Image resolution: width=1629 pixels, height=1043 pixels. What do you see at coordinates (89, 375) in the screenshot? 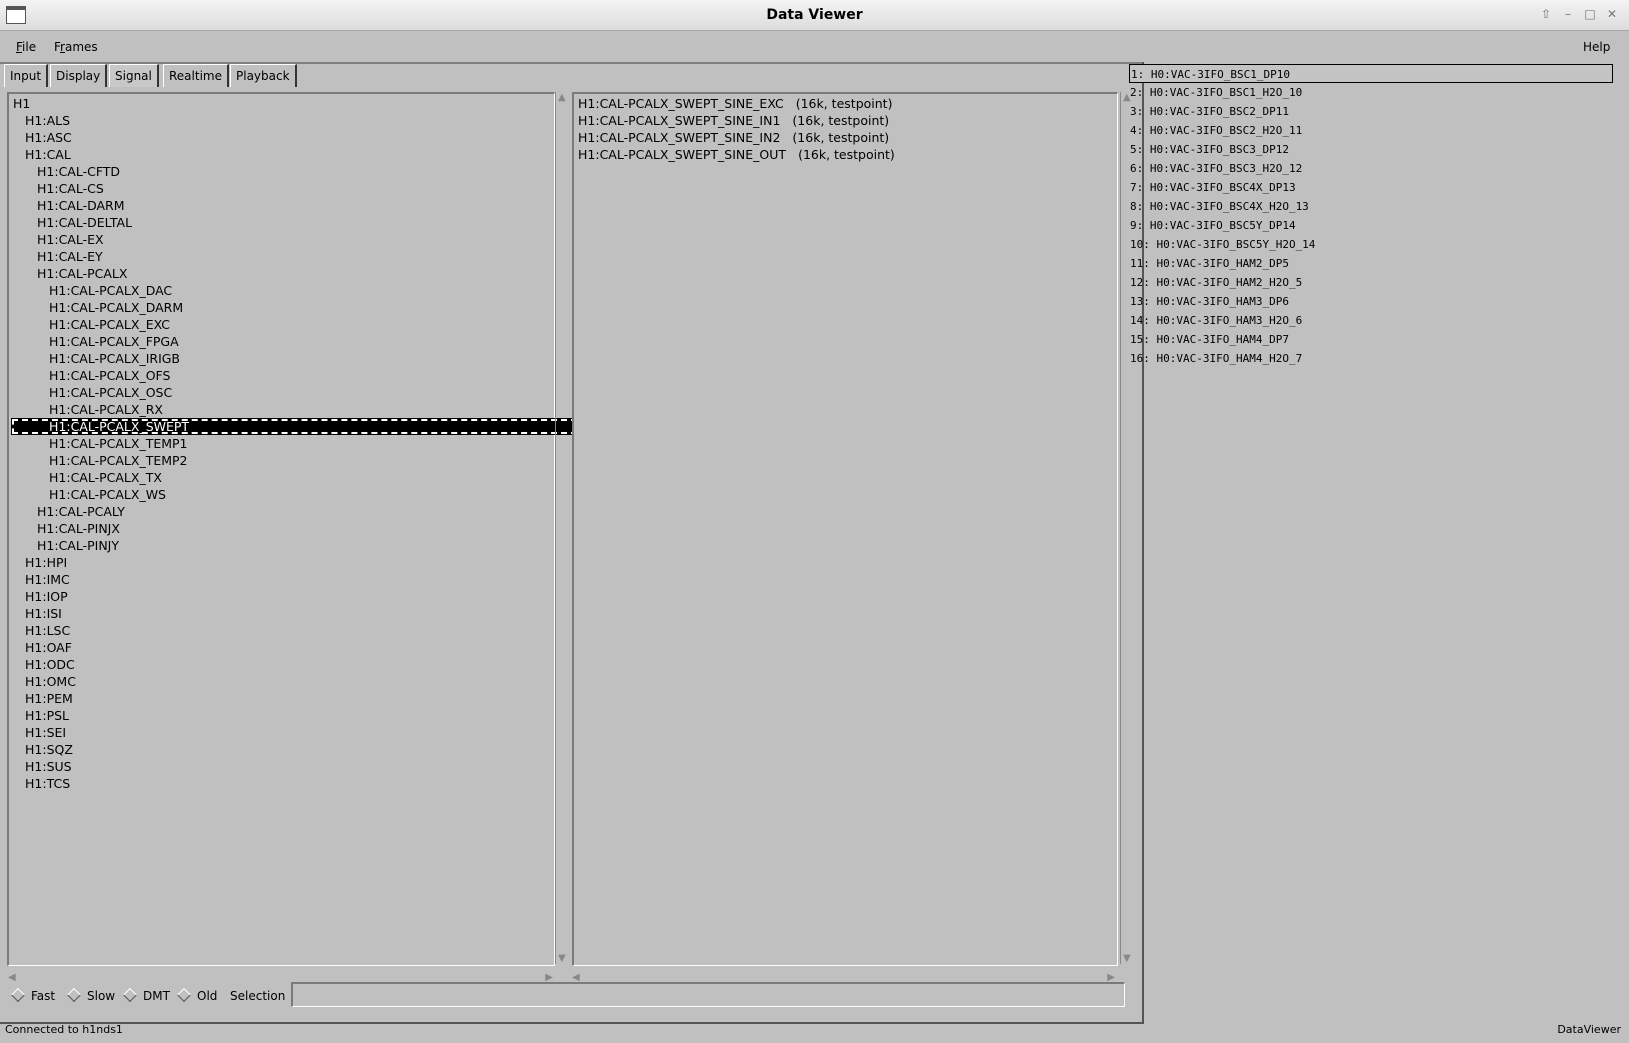
I see `tree-item: H1:CAL-PCALX_OFS` at bounding box center [89, 375].